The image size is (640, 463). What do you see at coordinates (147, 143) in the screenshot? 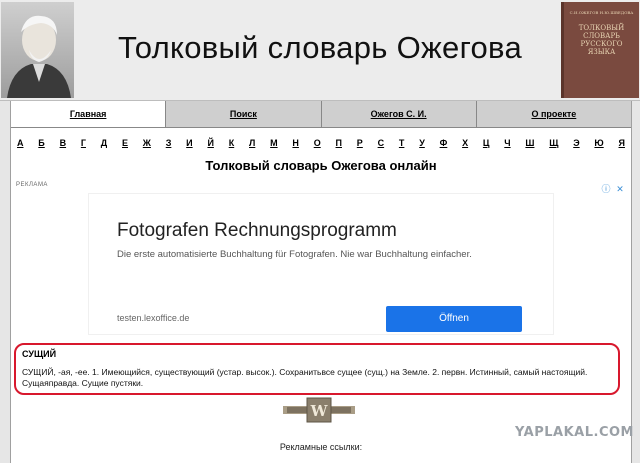
I see `alphabet-letter: Ж` at bounding box center [147, 143].